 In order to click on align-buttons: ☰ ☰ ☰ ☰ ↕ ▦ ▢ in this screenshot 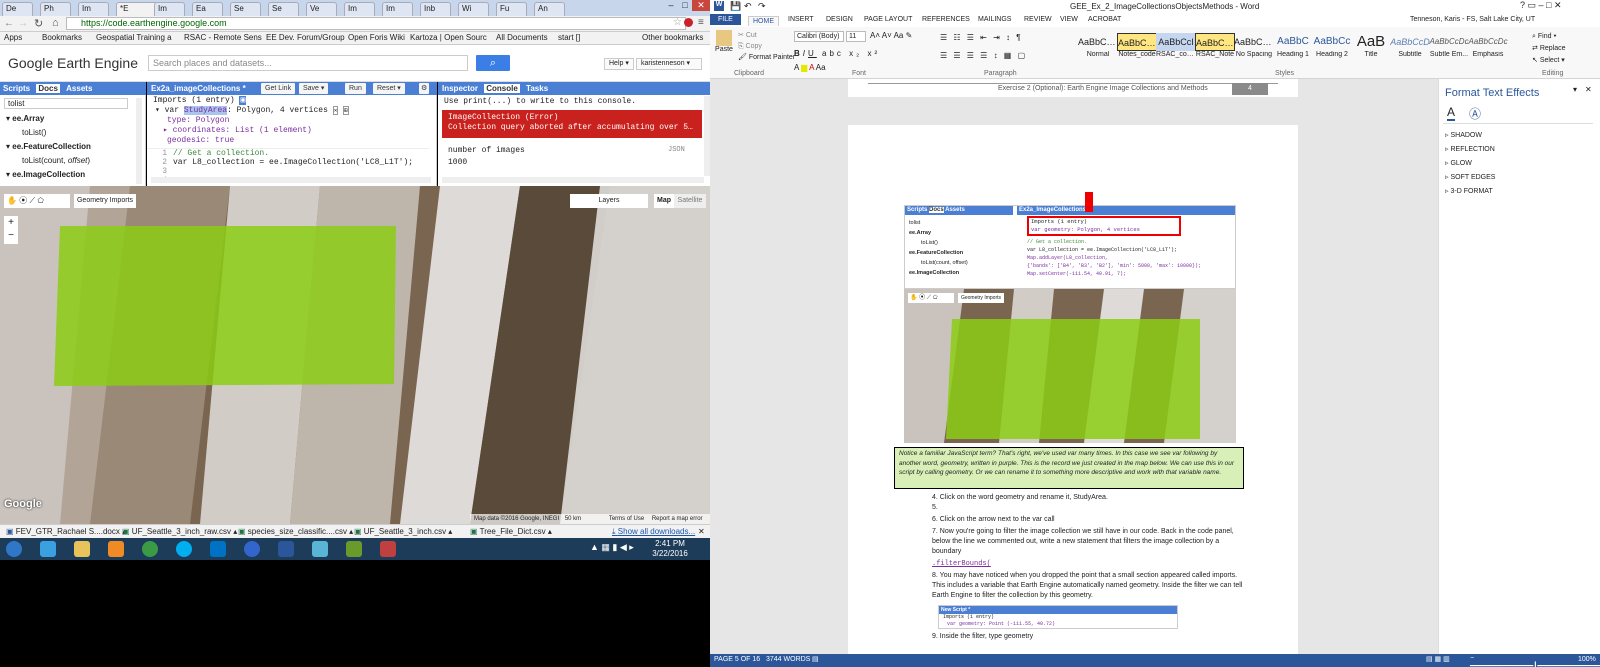, I will do `click(983, 55)`.